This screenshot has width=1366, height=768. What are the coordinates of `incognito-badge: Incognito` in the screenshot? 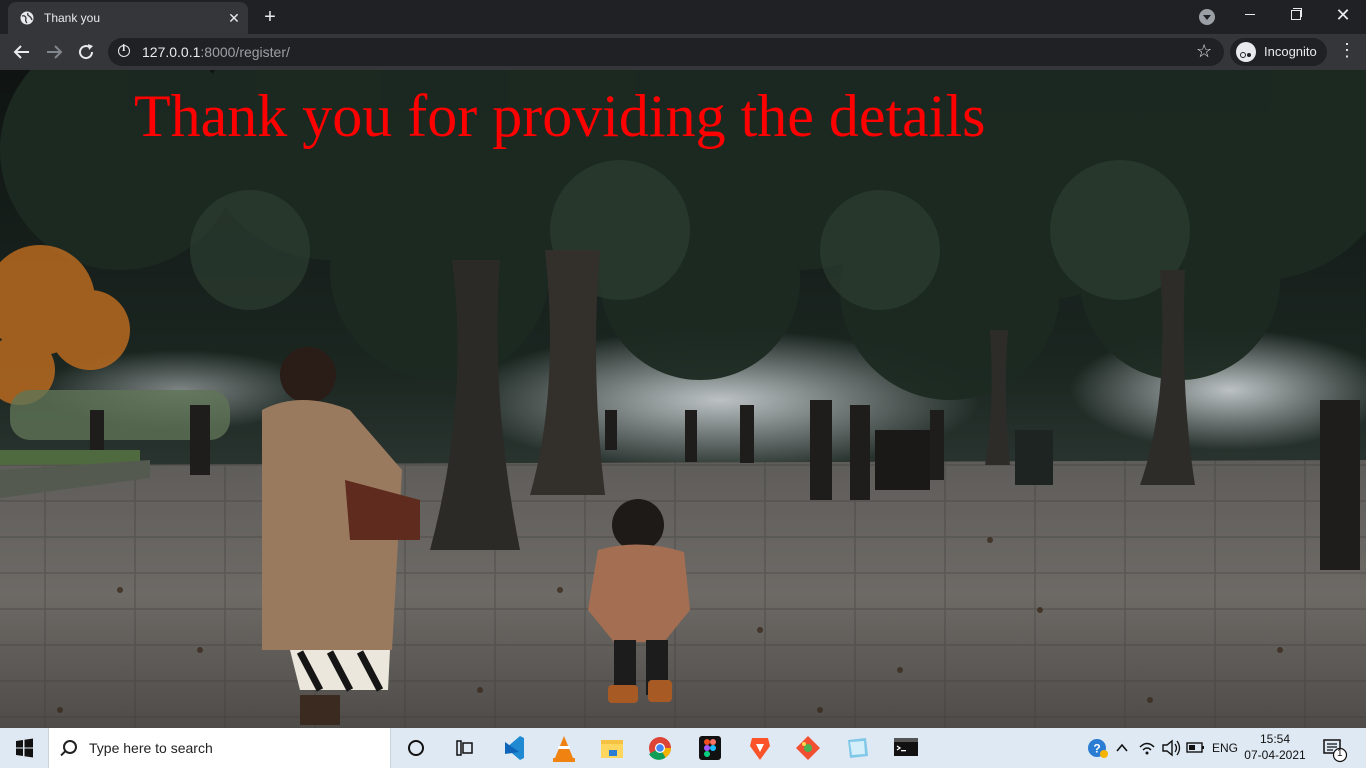 It's located at (1278, 52).